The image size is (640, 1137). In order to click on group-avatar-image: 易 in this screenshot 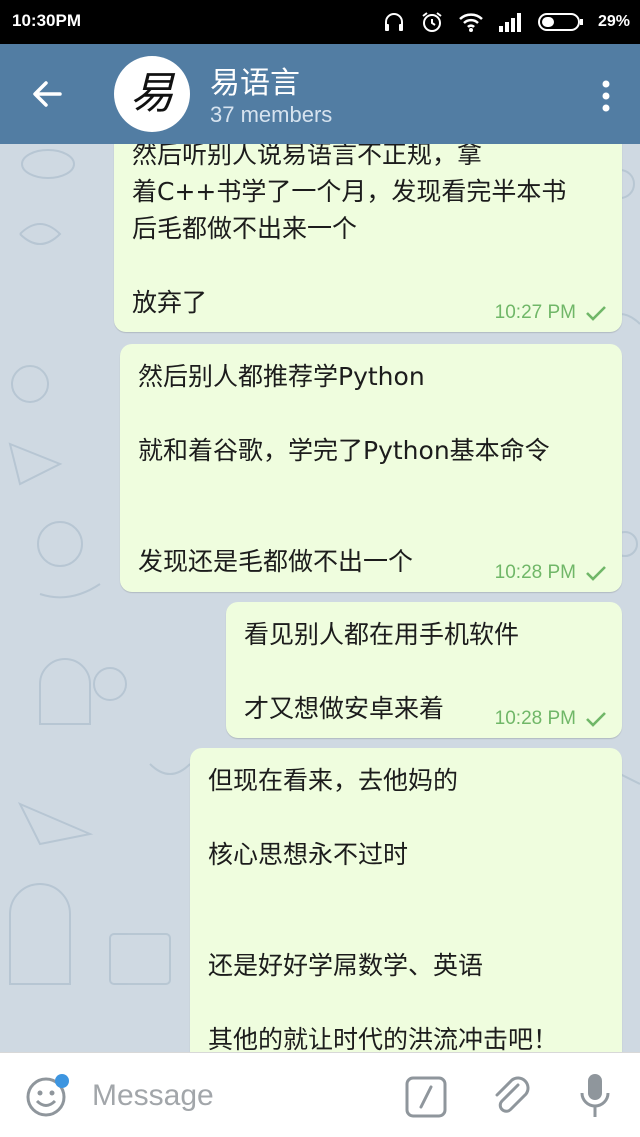, I will do `click(153, 93)`.